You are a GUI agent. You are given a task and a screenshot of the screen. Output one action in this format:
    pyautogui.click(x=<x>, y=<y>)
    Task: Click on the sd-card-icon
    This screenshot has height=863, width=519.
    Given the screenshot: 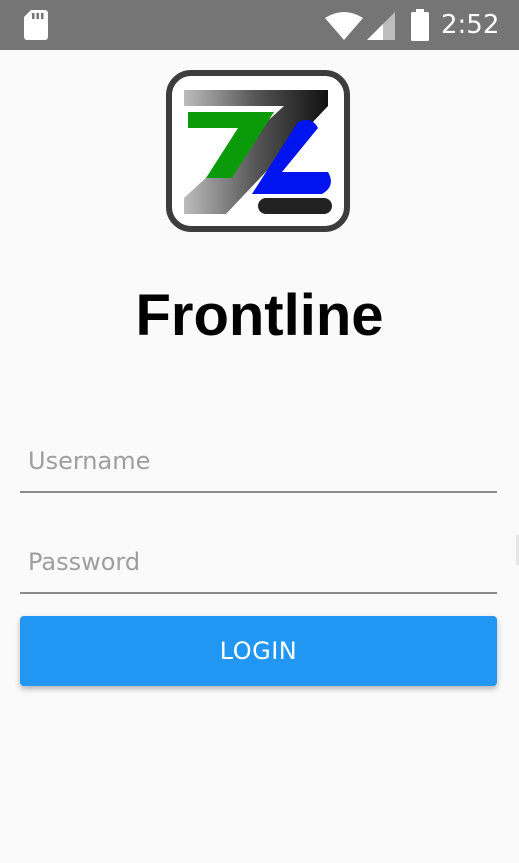 What is the action you would take?
    pyautogui.click(x=36, y=25)
    